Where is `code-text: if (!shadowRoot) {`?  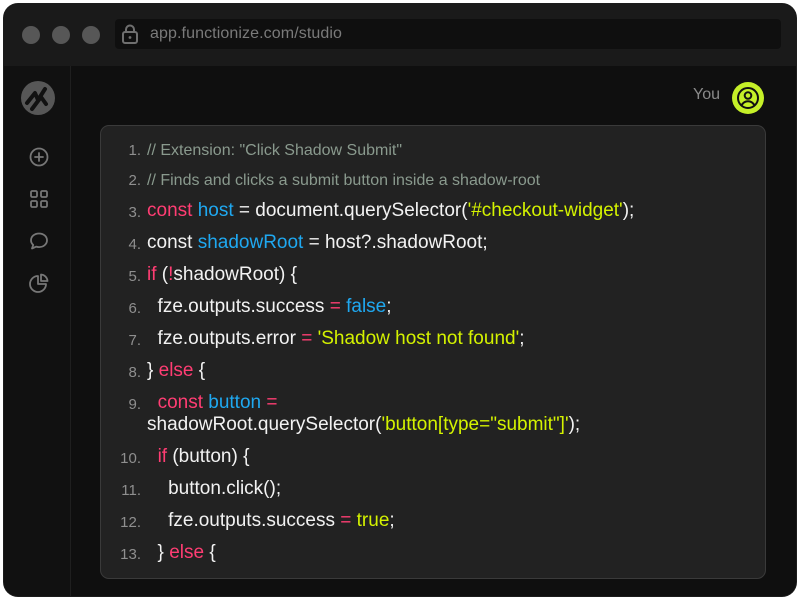 code-text: if (!shadowRoot) { is located at coordinates (446, 275).